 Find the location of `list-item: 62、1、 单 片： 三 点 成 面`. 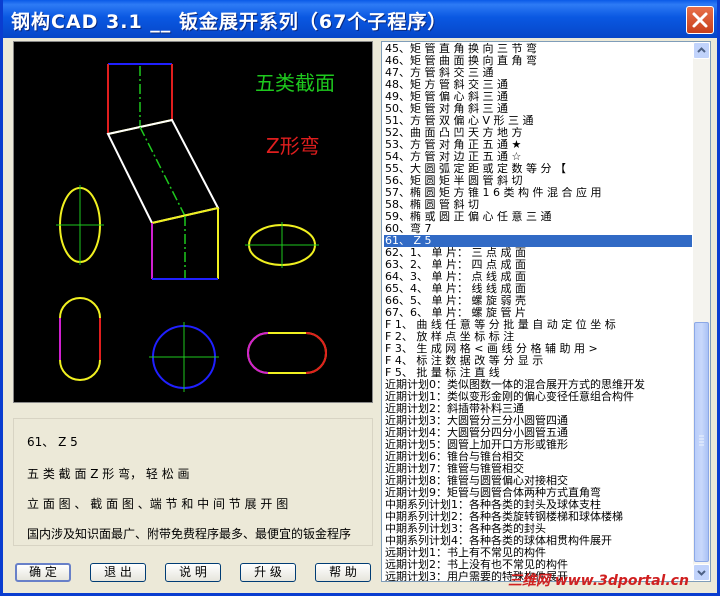

list-item: 62、1、 单 片： 三 点 成 面 is located at coordinates (538, 253).